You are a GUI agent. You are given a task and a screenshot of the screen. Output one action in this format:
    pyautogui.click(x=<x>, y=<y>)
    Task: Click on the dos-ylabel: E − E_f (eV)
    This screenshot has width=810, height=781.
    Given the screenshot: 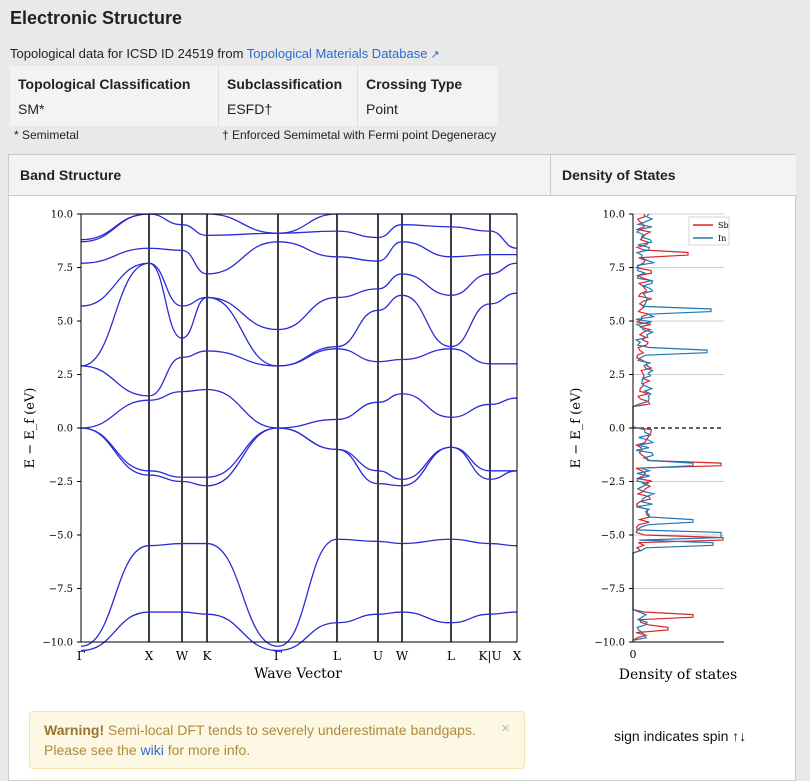 What is the action you would take?
    pyautogui.click(x=576, y=428)
    